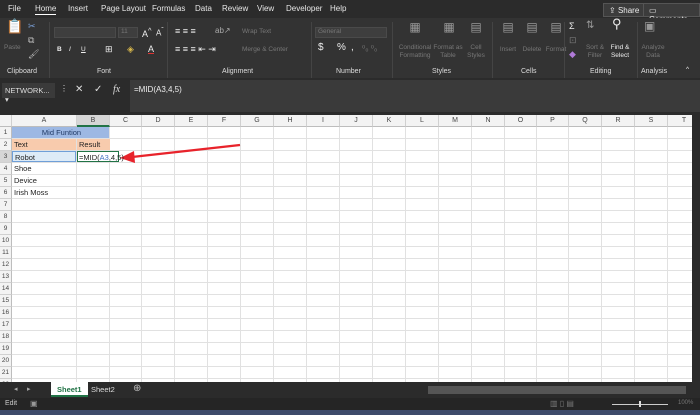 The image size is (700, 415). Describe the element at coordinates (6, 121) in the screenshot. I see `select-all-corner` at that location.